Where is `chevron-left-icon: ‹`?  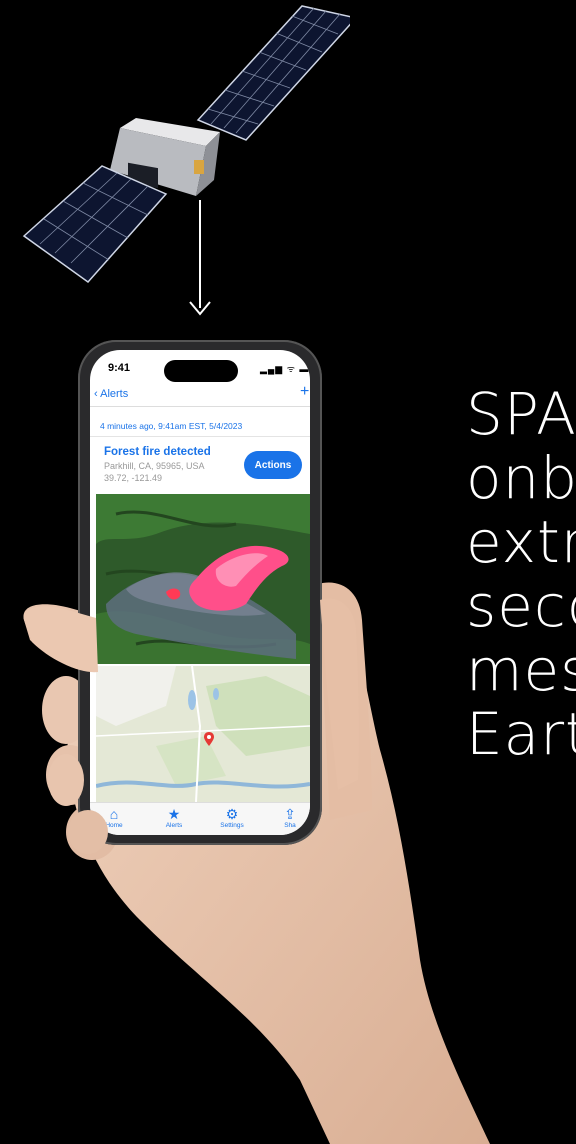
chevron-left-icon: ‹ is located at coordinates (96, 394).